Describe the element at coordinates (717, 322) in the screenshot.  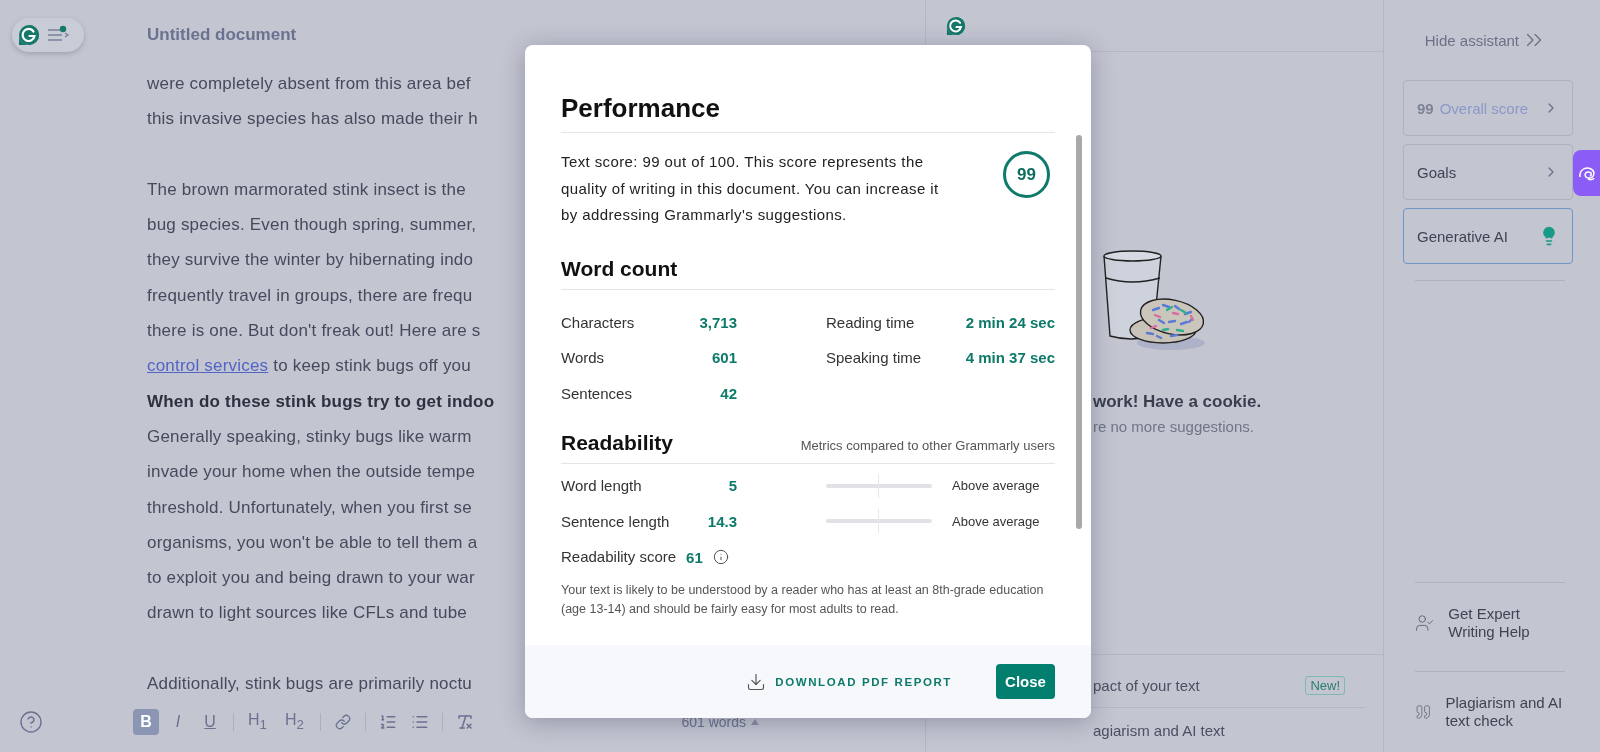
I see `stat-value: 3,713` at that location.